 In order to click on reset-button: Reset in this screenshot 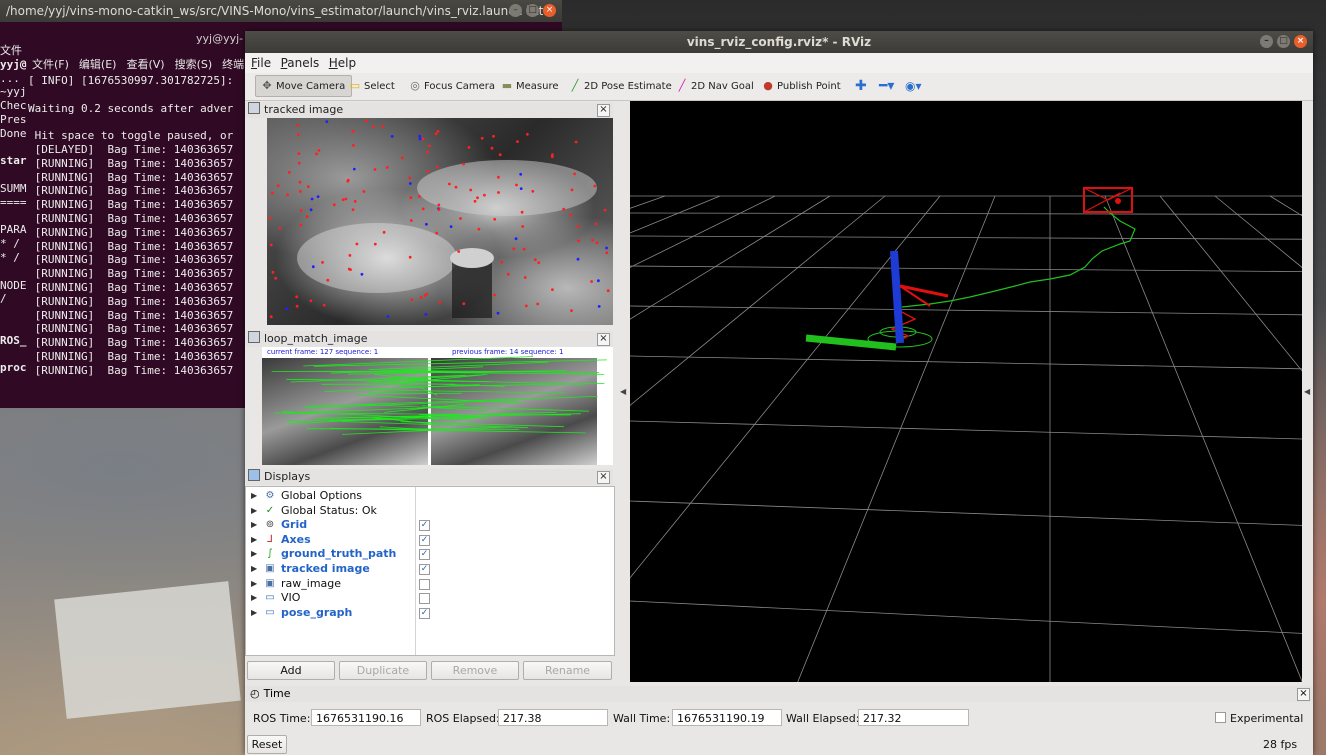, I will do `click(267, 744)`.